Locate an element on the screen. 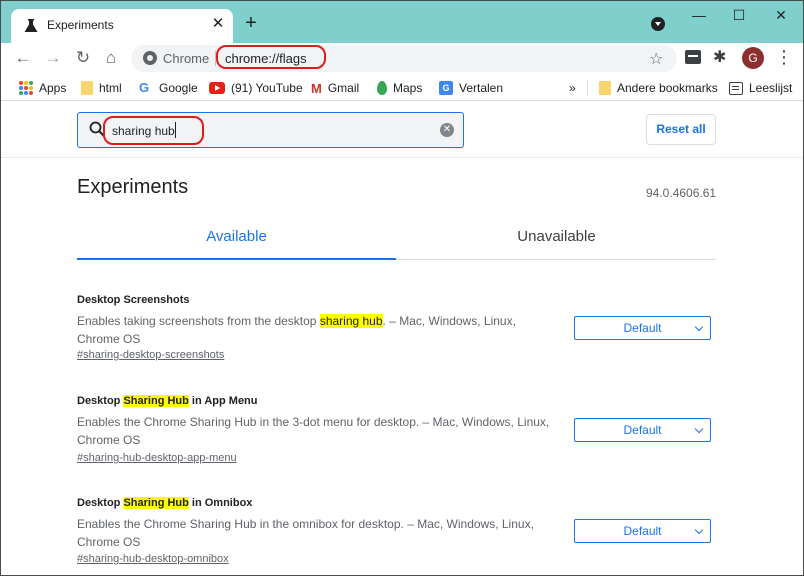 The width and height of the screenshot is (804, 576). reload-icon: ↻ is located at coordinates (83, 58).